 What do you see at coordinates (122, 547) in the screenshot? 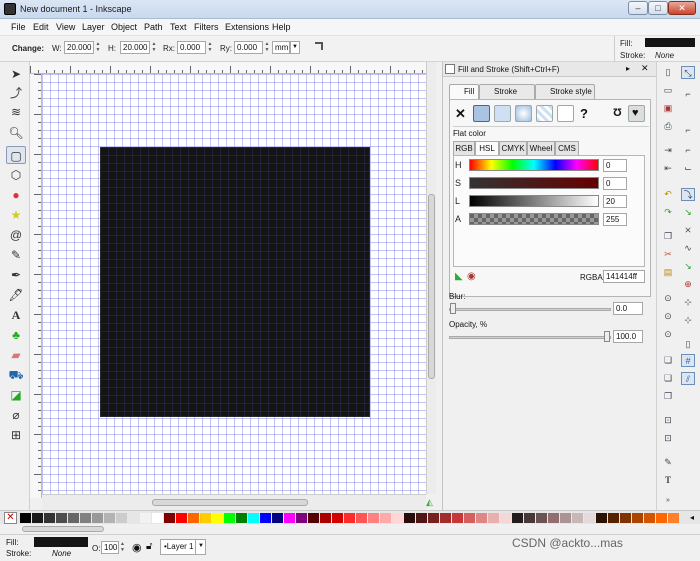
I see `status-opacity-spin: ▲ ▼` at bounding box center [122, 547].